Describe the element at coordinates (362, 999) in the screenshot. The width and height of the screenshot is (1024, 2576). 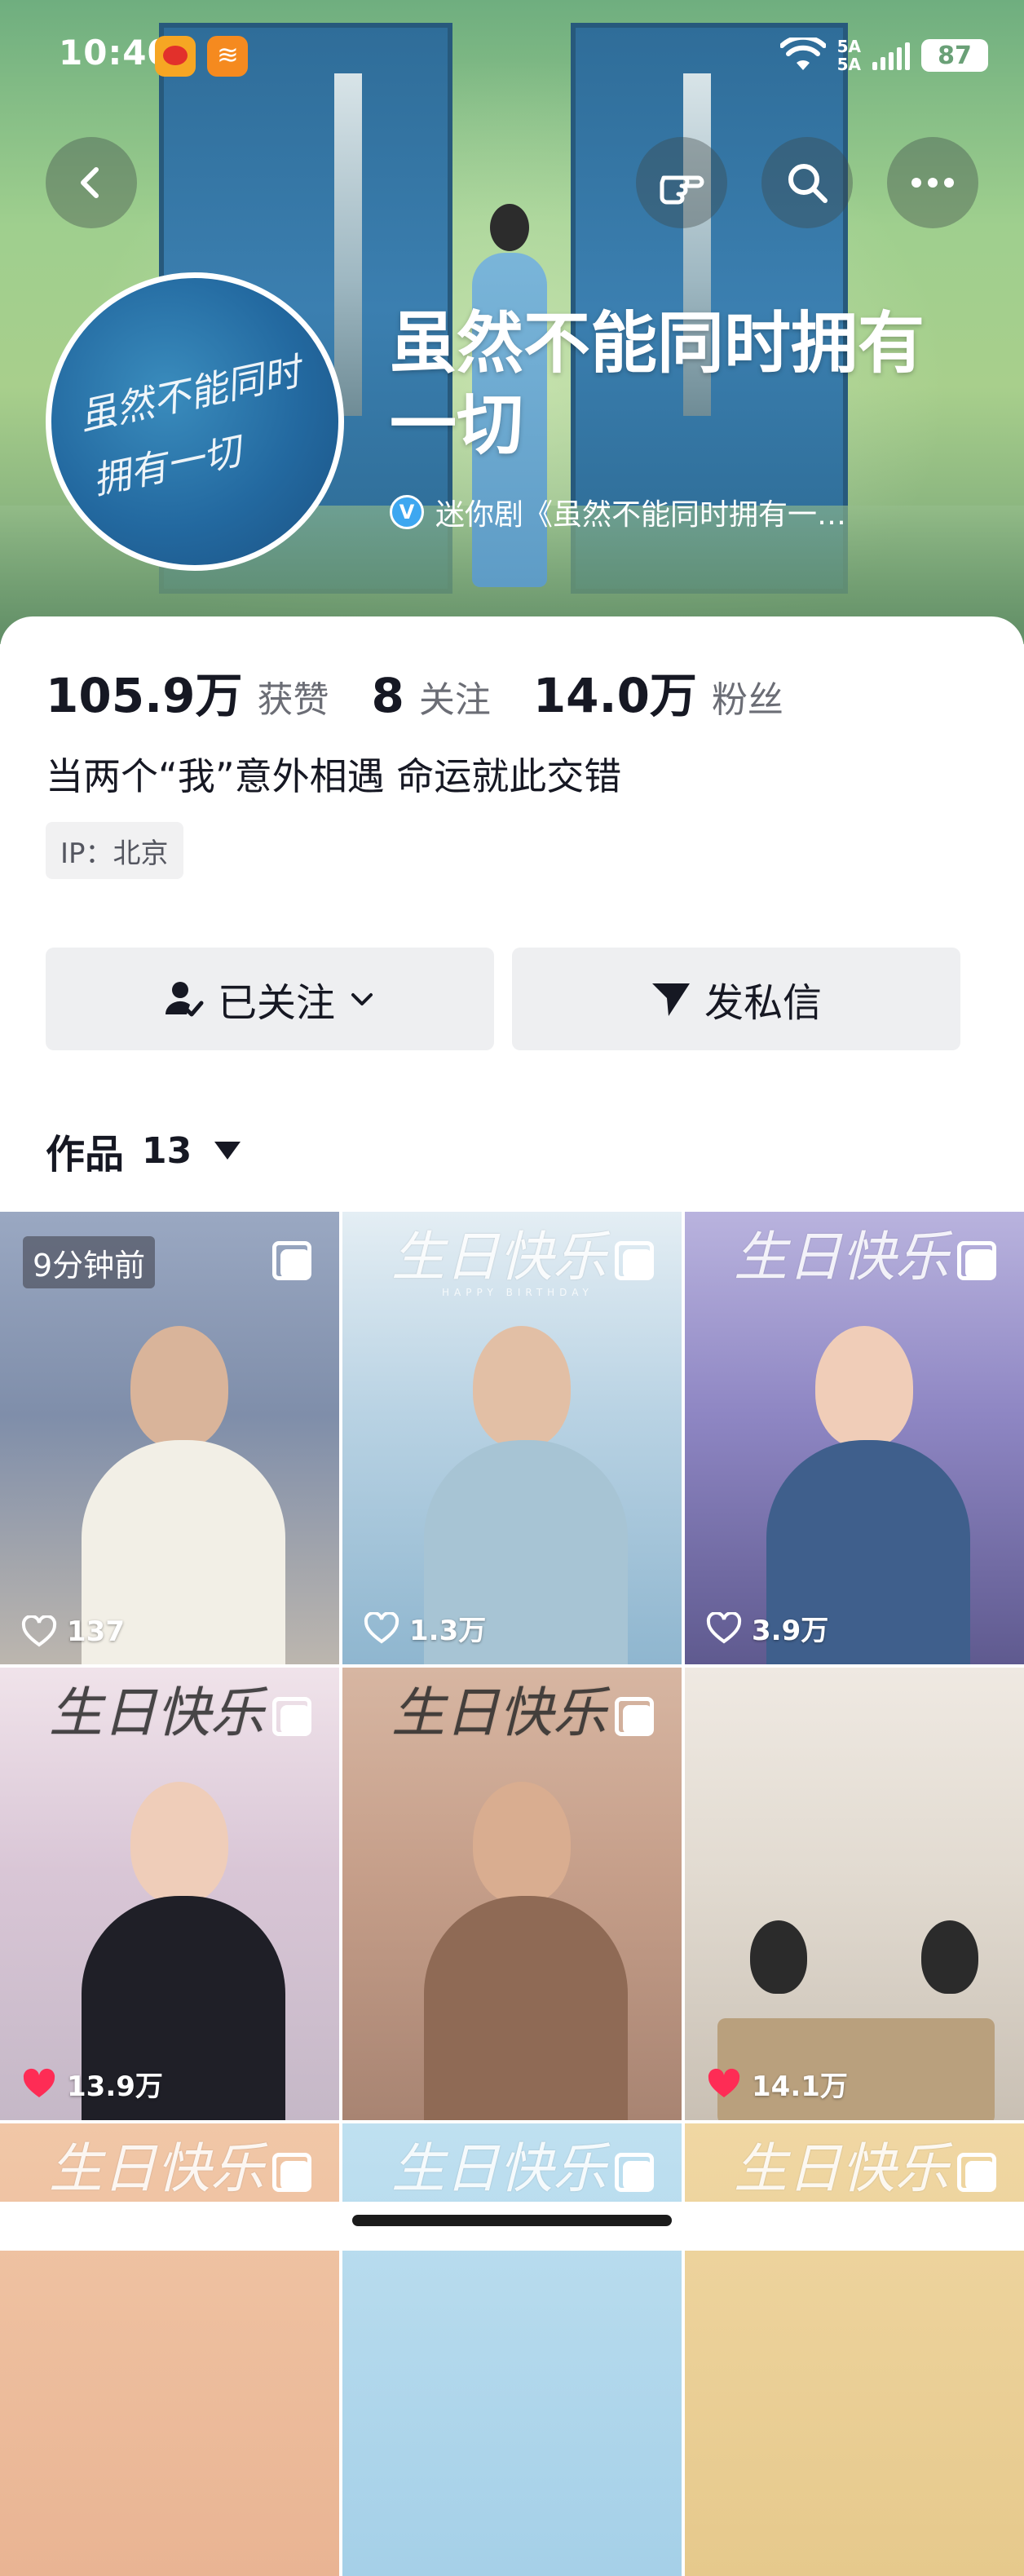
I see `chevron-down-icon` at that location.